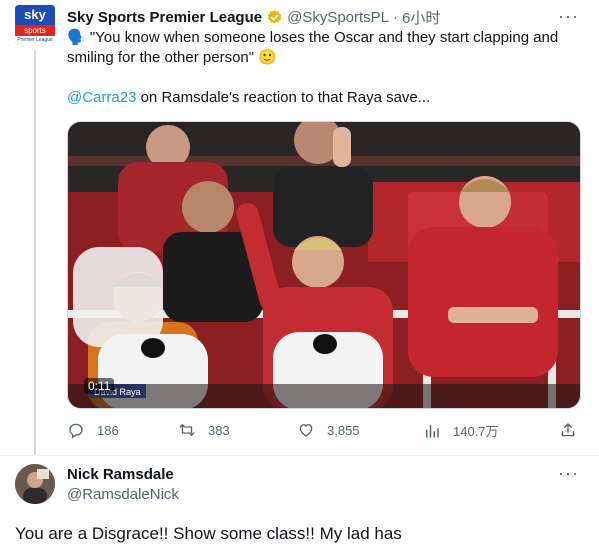 The image size is (599, 546). What do you see at coordinates (99, 386) in the screenshot?
I see `video-timecode: 0:11` at bounding box center [99, 386].